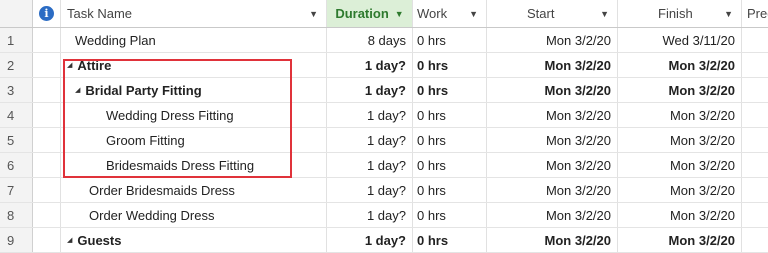  What do you see at coordinates (194, 190) in the screenshot?
I see `task-name-cell: Order Bridesmaids Dress` at bounding box center [194, 190].